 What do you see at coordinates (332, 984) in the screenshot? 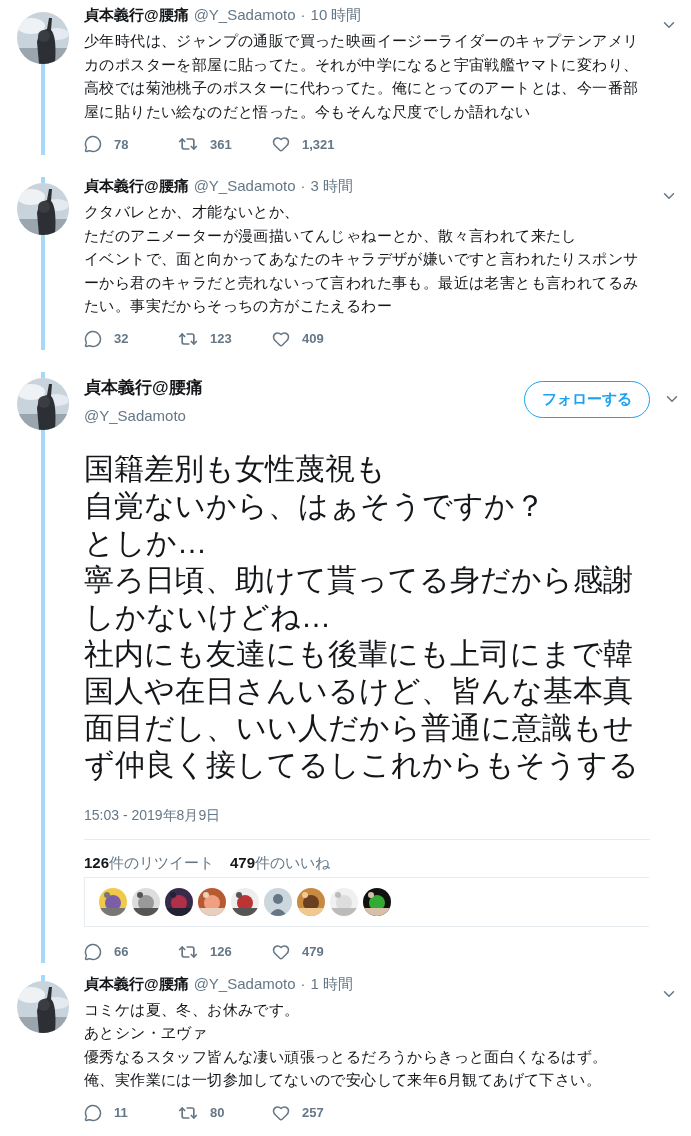
I see `tweet-time: 1 時間` at bounding box center [332, 984].